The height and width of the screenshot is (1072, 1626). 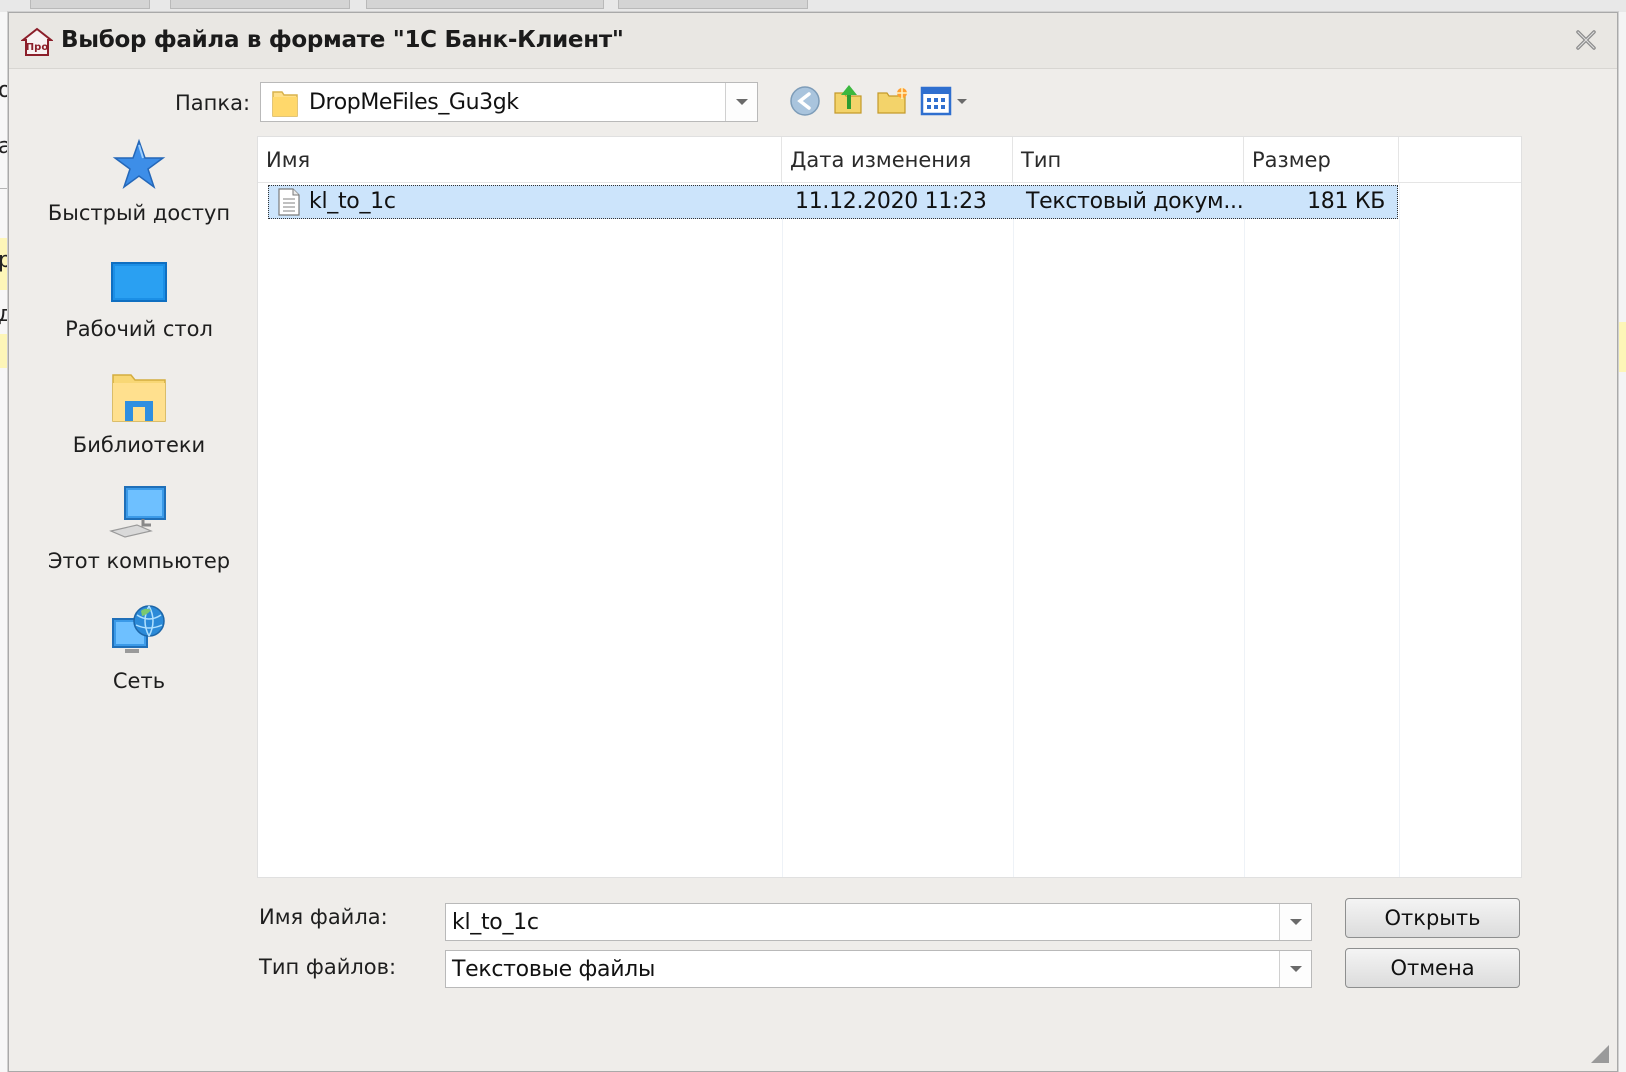 I want to click on filename-value: kl_to_1c, so click(x=495, y=922).